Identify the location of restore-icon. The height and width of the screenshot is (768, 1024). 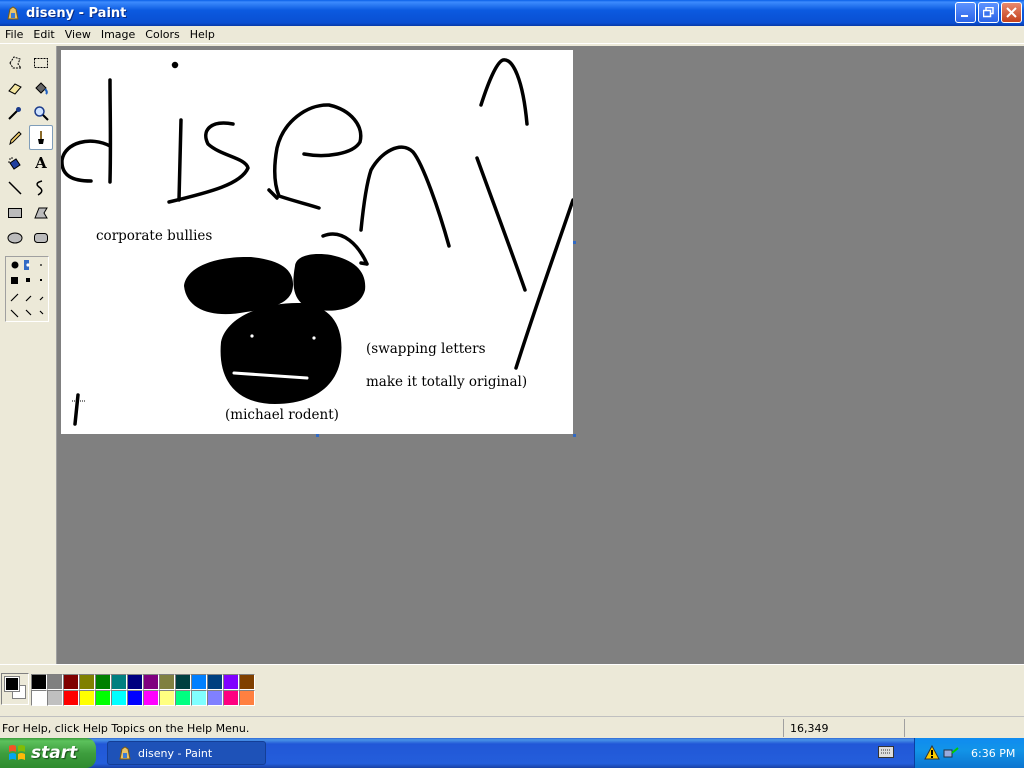
(988, 12).